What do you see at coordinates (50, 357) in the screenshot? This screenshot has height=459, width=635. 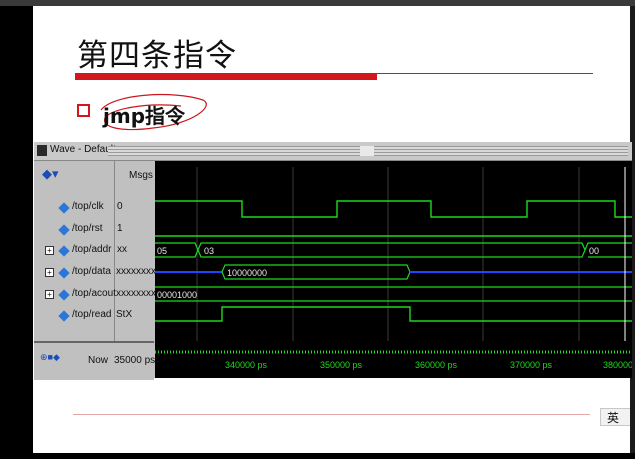 I see `cursor-tools-icon: ⊕■◆` at bounding box center [50, 357].